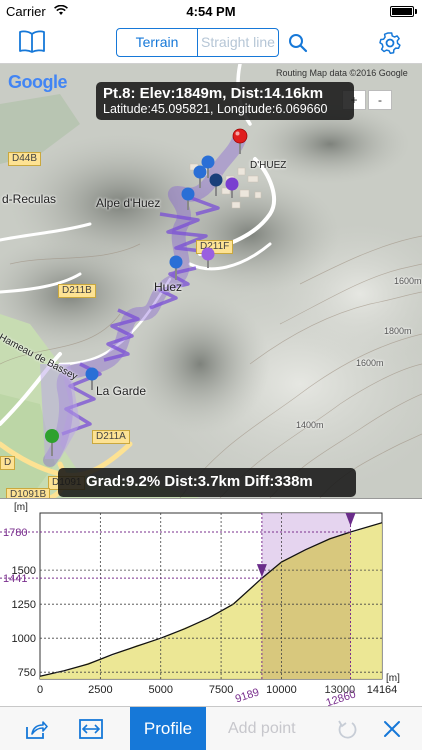  I want to click on add-point-button: Add point, so click(262, 728).